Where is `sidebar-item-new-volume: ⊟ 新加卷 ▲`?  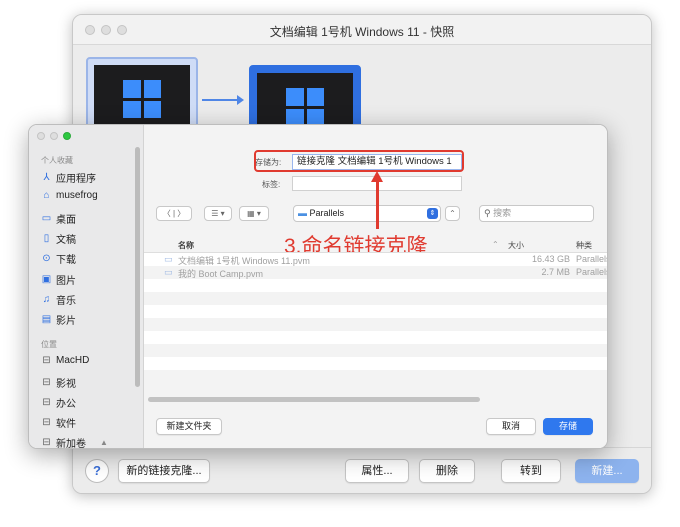 sidebar-item-new-volume: ⊟ 新加卷 ▲ is located at coordinates (74, 442).